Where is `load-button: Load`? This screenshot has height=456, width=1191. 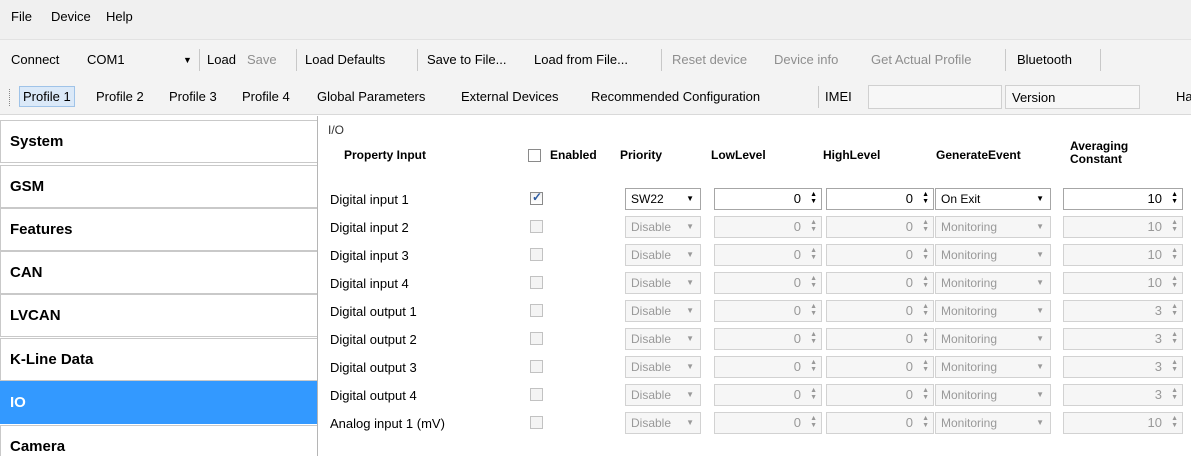 load-button: Load is located at coordinates (221, 59).